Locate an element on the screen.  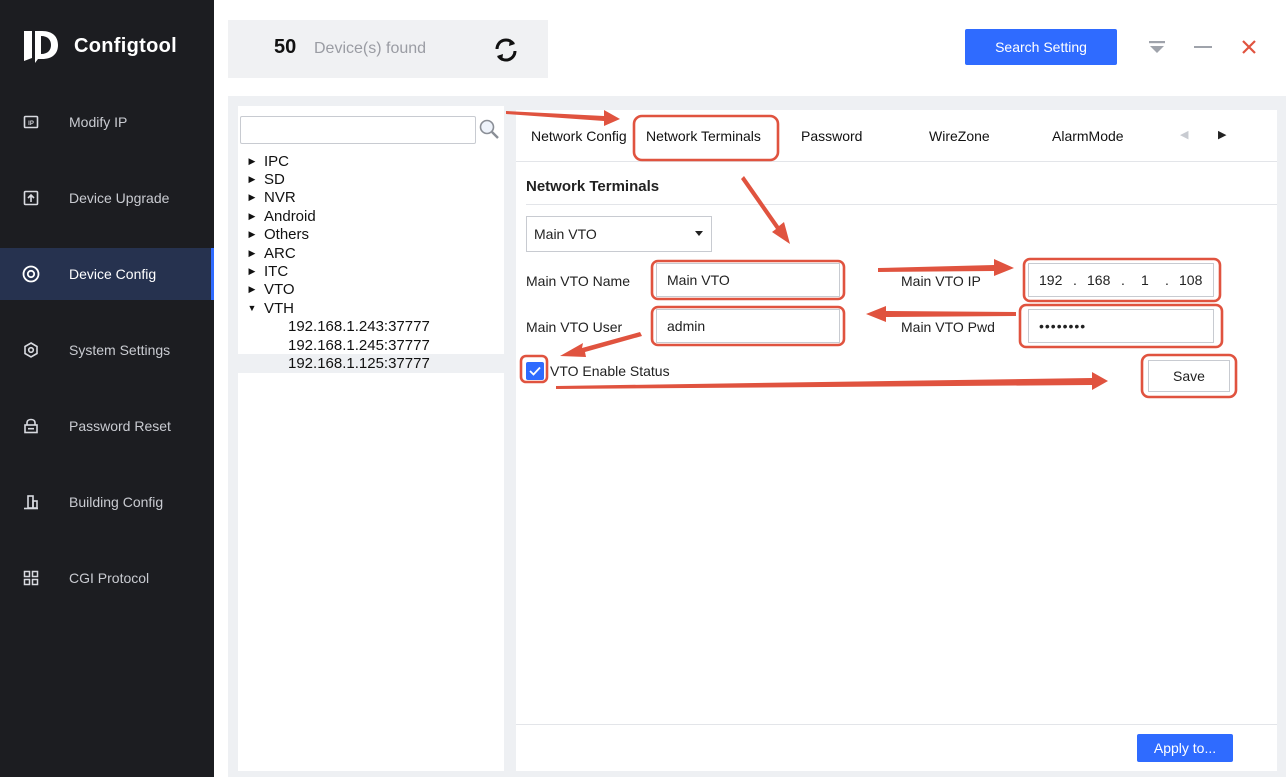
device-count: 50 is located at coordinates (285, 47).